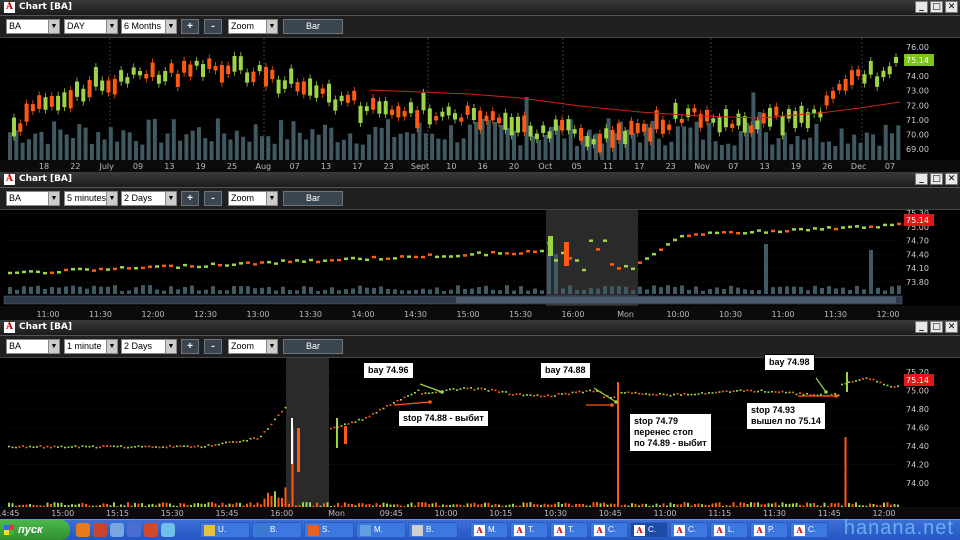  What do you see at coordinates (729, 530) in the screenshot?
I see `taskbar-task: A L.` at bounding box center [729, 530].